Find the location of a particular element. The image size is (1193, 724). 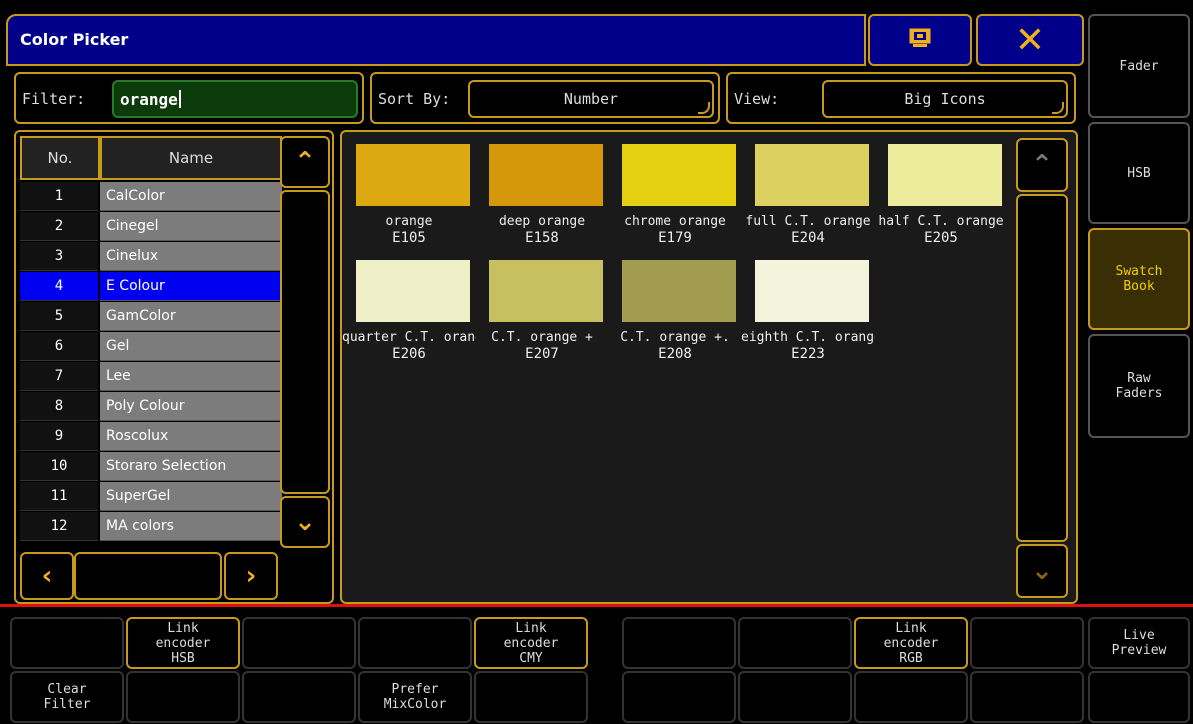

chevron-left-icon: ‹ is located at coordinates (47, 576).